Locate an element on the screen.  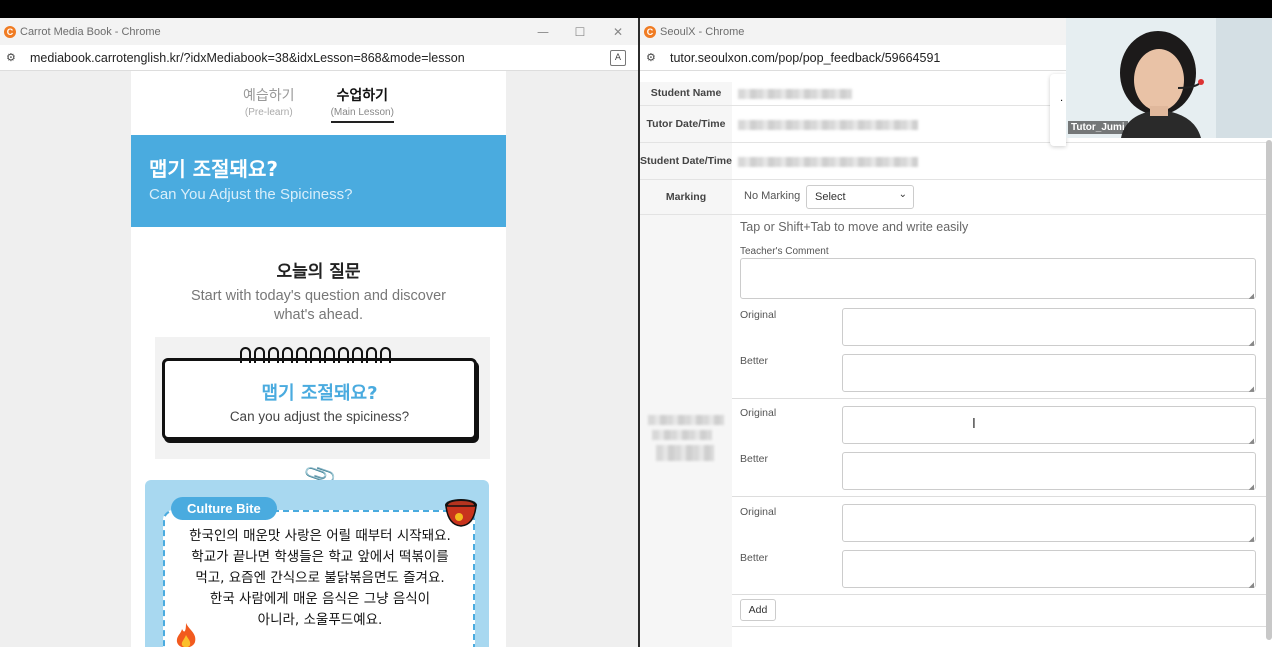
student-name-label: Student Name is located at coordinates (686, 93).